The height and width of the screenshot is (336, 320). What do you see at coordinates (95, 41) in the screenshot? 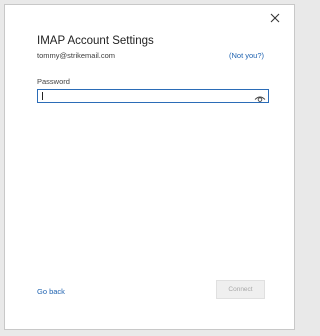
I see `dialog-title: IMAP Account Settings` at bounding box center [95, 41].